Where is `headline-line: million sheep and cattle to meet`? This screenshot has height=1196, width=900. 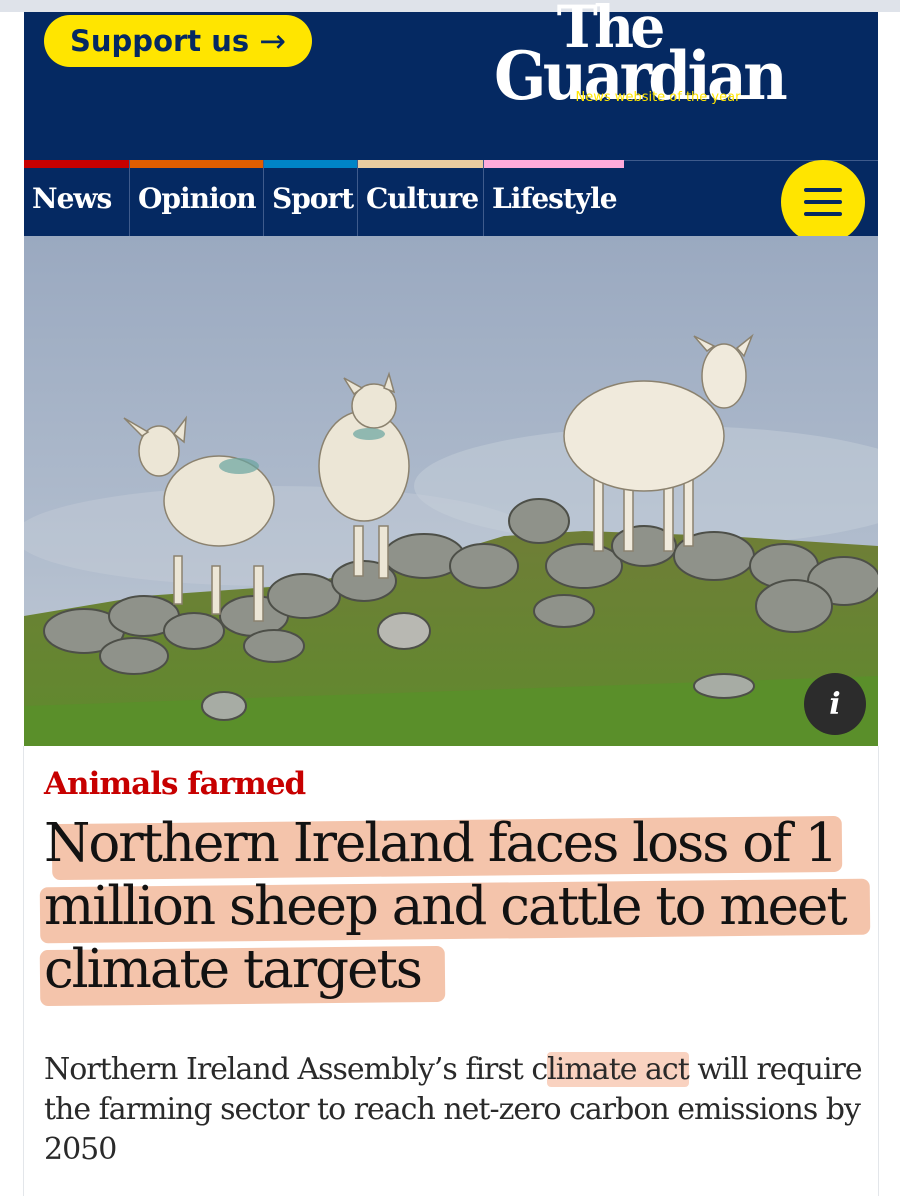
headline-line: million sheep and cattle to meet is located at coordinates (446, 906).